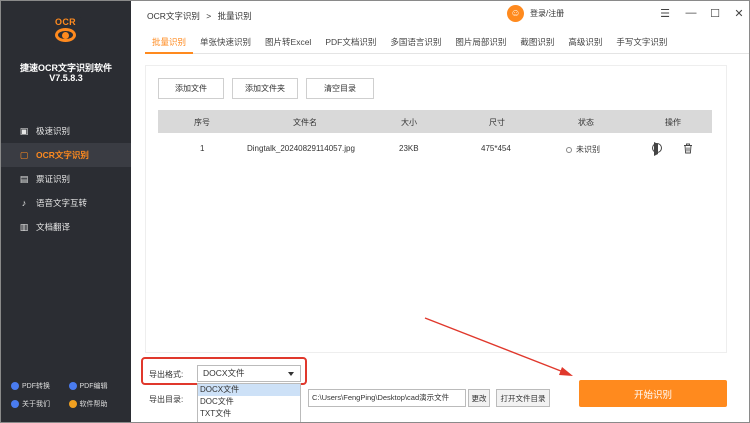  I want to click on clear-list-button: 清空目录, so click(340, 88).